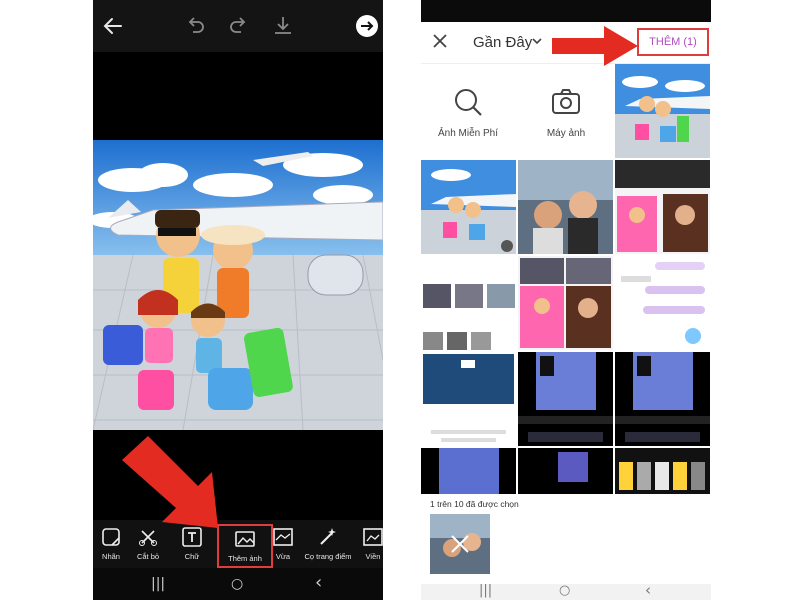 The height and width of the screenshot is (600, 800). What do you see at coordinates (283, 537) in the screenshot?
I see `fit-icon` at bounding box center [283, 537].